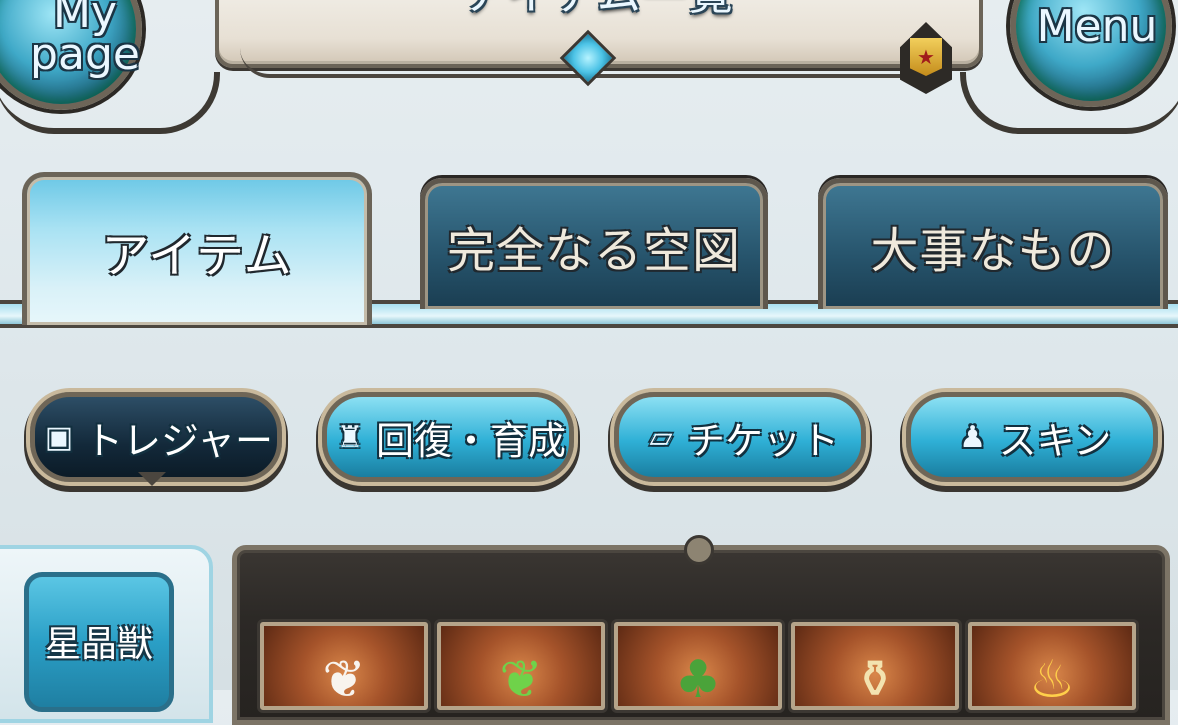  I want to click on panel-ornament-icon, so click(699, 550).